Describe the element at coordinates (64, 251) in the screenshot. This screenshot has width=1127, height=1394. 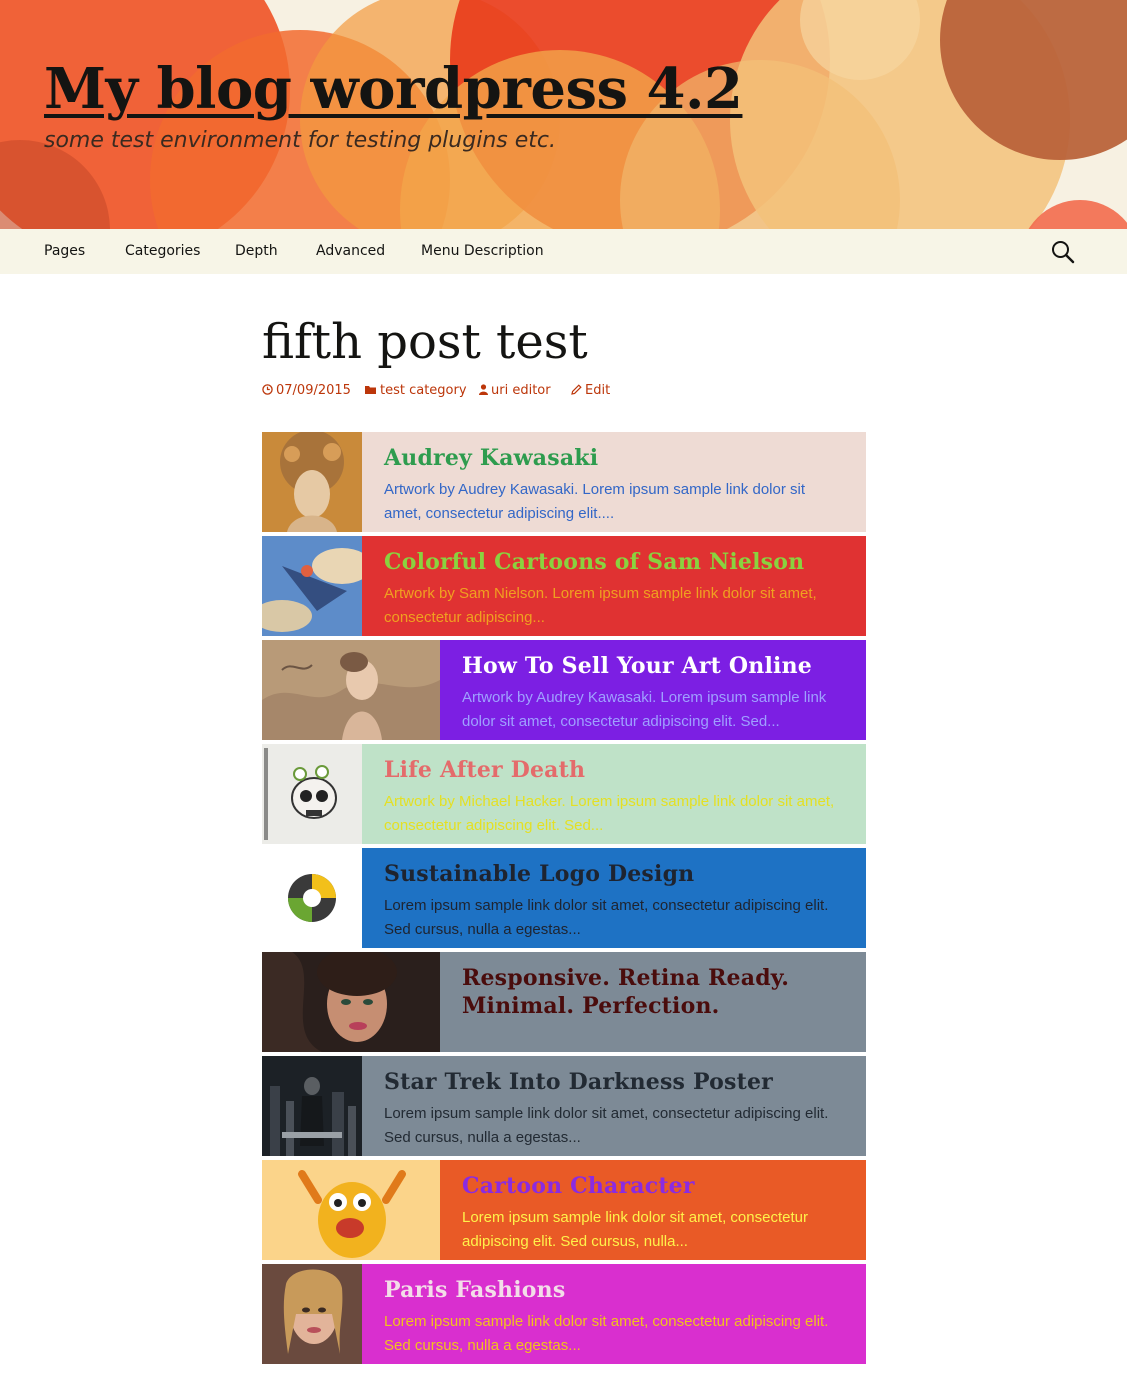
I see `nav-item-pages: Pages` at that location.